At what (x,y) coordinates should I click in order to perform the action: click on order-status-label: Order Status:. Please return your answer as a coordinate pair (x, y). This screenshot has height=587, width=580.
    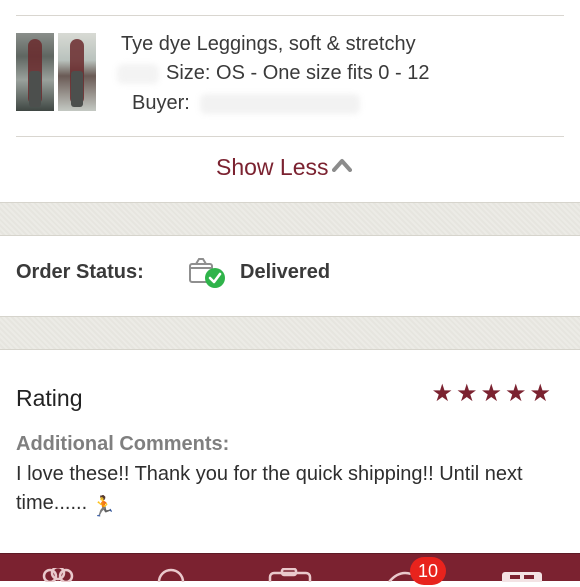
    Looking at the image, I should click on (80, 272).